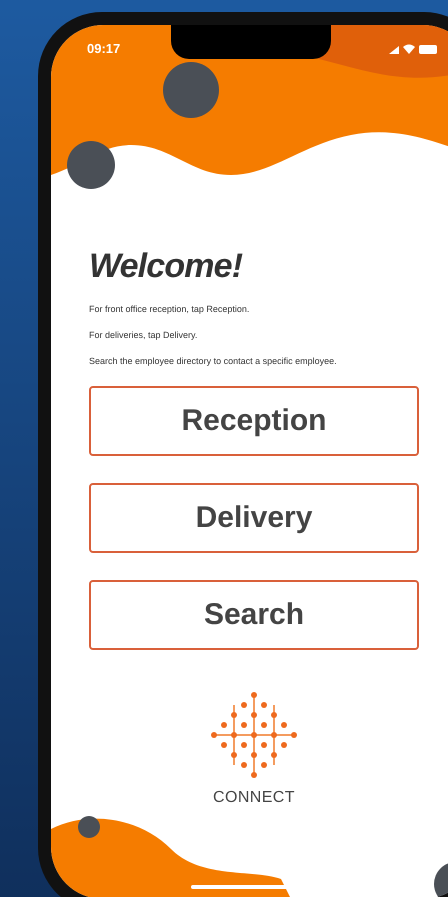  I want to click on logo-icon, so click(254, 735).